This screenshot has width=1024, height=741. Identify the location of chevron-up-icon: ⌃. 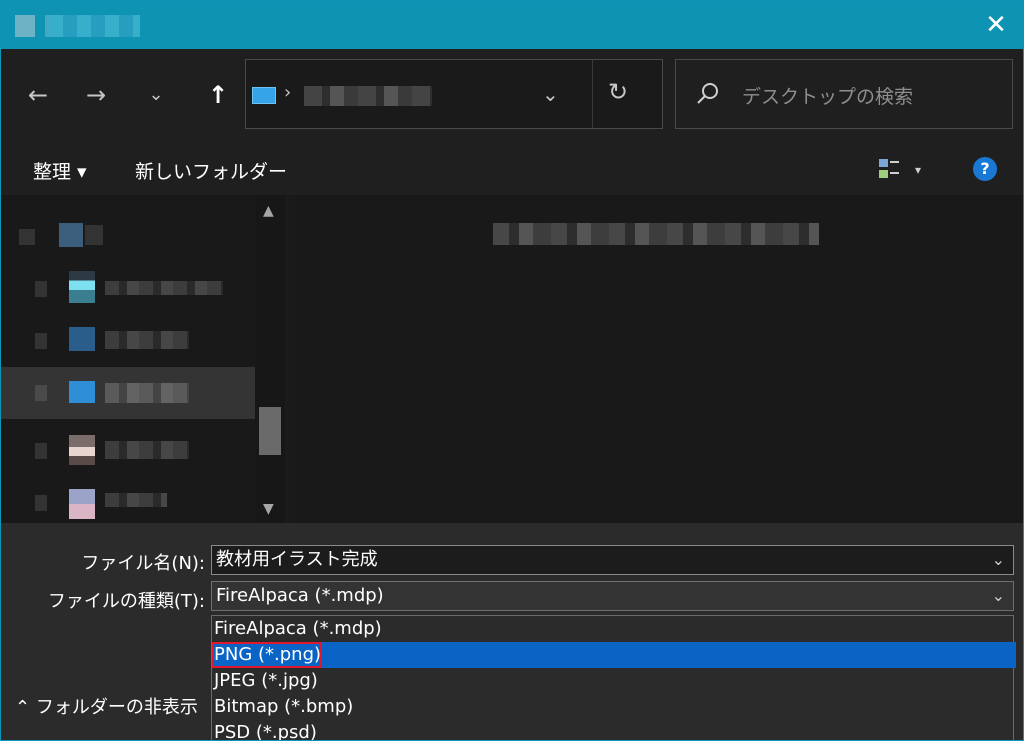
(23, 707).